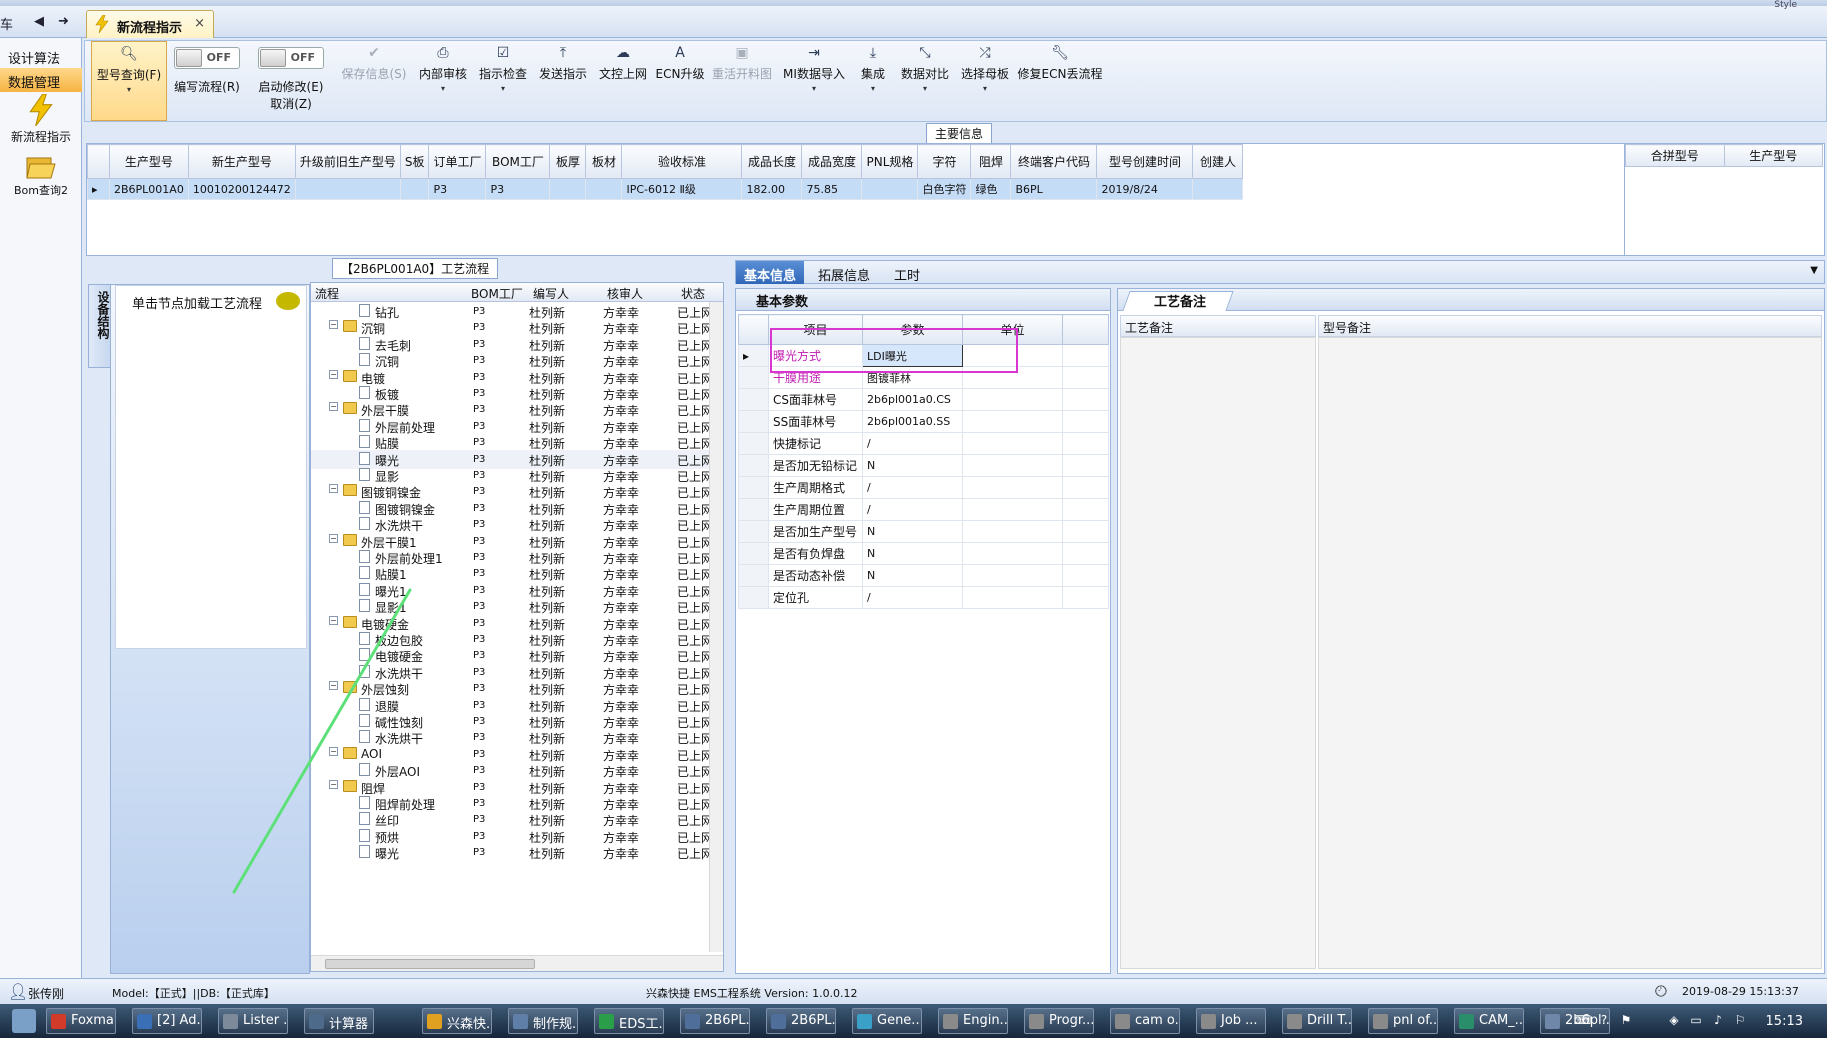 The image size is (1827, 1038). I want to click on sidebar-item-design-algorithm: 设计算法, so click(41, 56).